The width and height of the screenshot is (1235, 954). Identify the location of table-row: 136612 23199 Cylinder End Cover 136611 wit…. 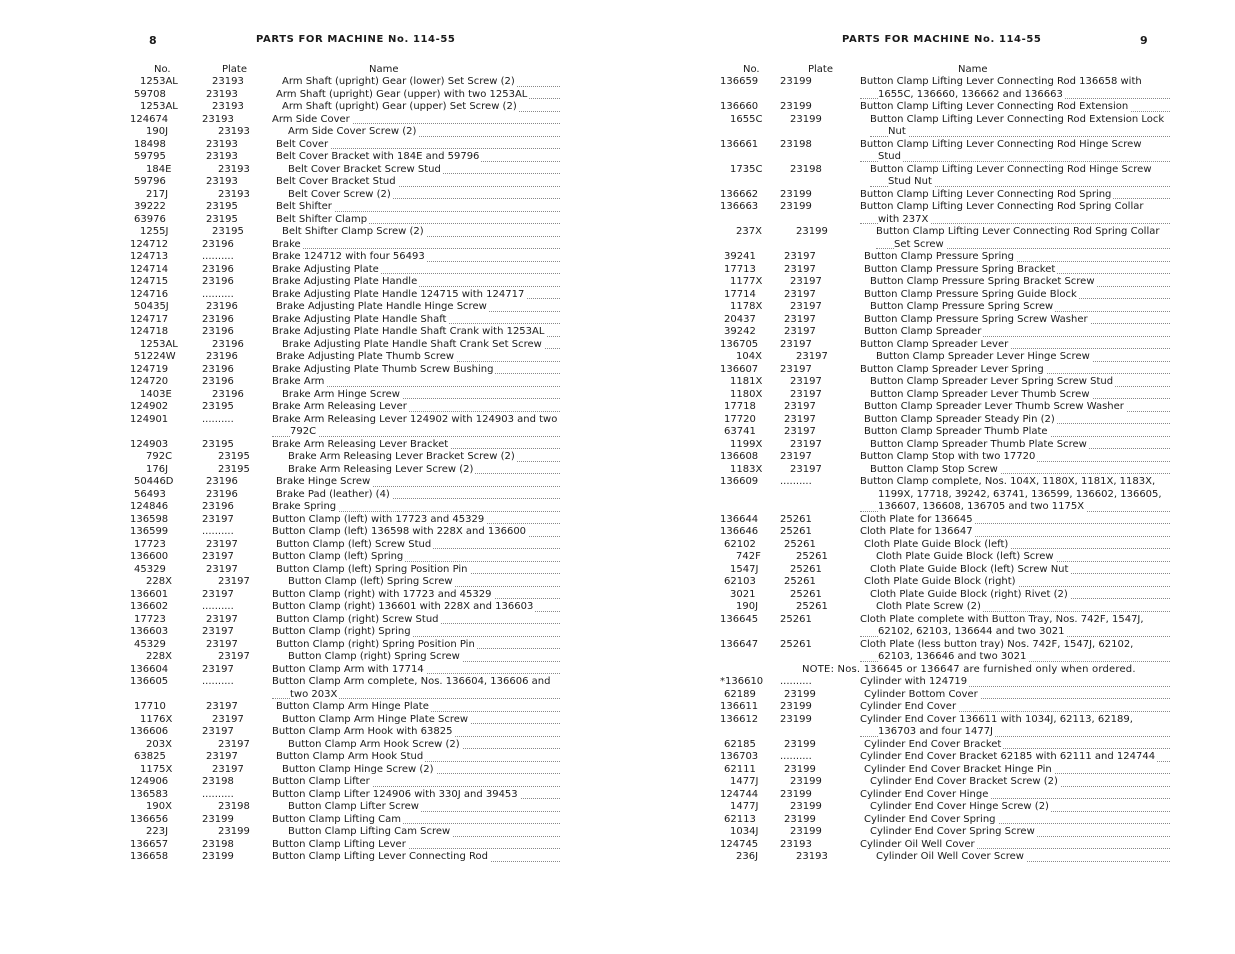
(945, 726).